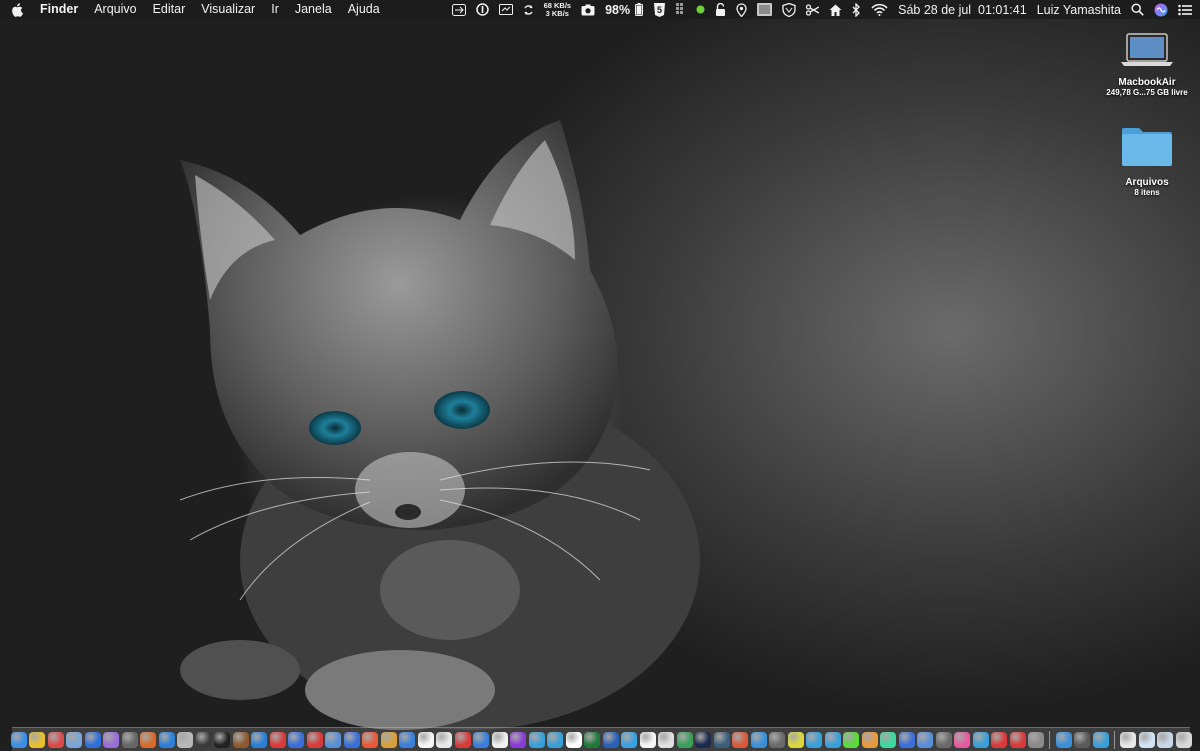  Describe the element at coordinates (1137, 9) in the screenshot. I see `spotlight-search-icon` at that location.